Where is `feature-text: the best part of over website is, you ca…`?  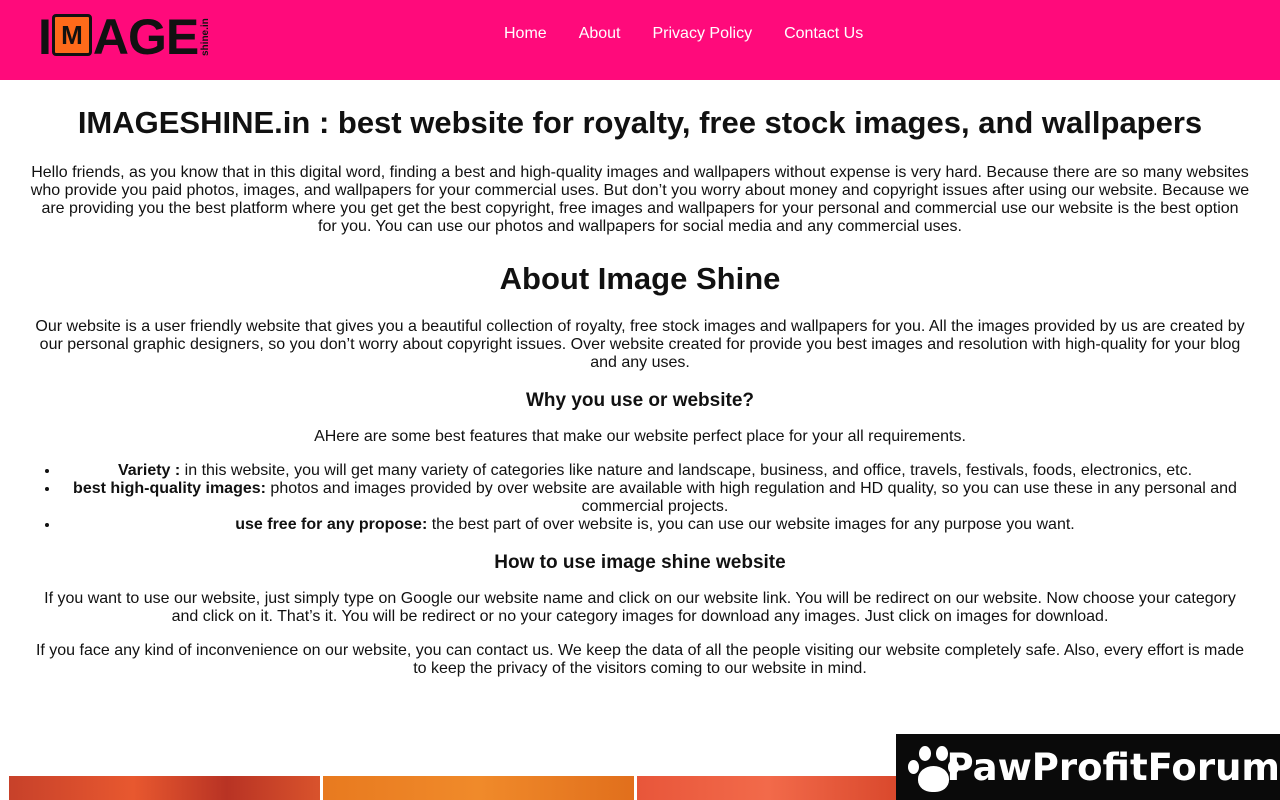
feature-text: the best part of over website is, you ca… is located at coordinates (751, 524).